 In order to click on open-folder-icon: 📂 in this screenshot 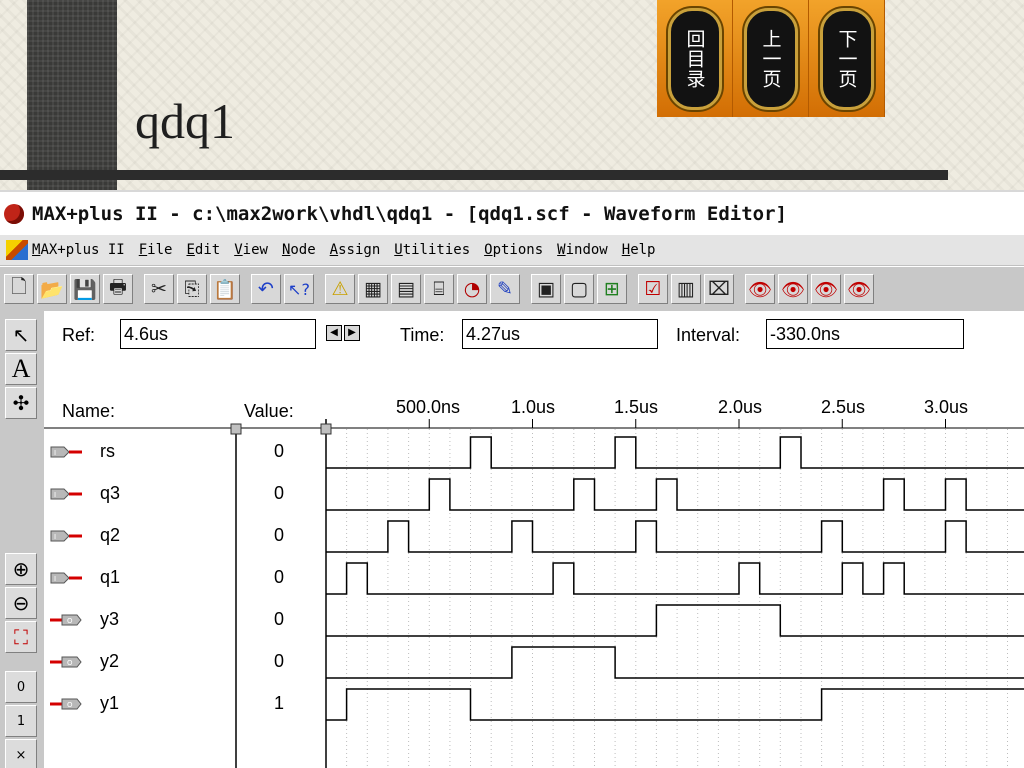, I will do `click(52, 289)`.